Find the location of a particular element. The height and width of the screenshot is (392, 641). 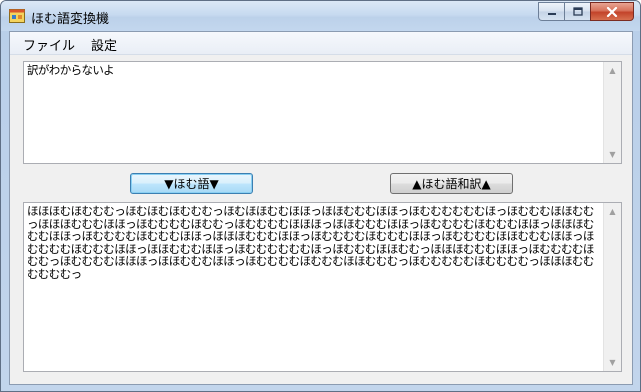

title-bar: ほむ語変換機 is located at coordinates (320, 16).